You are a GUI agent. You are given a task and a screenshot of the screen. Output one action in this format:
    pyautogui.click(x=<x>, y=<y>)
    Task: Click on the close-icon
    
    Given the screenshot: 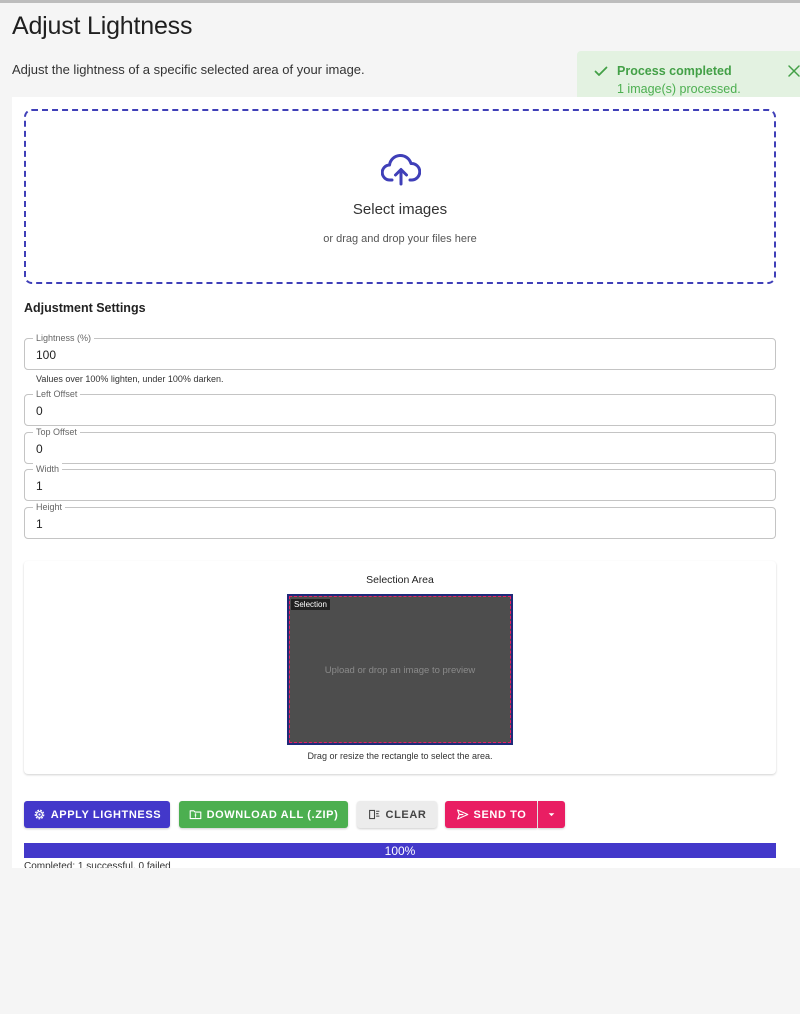 What is the action you would take?
    pyautogui.click(x=793, y=71)
    